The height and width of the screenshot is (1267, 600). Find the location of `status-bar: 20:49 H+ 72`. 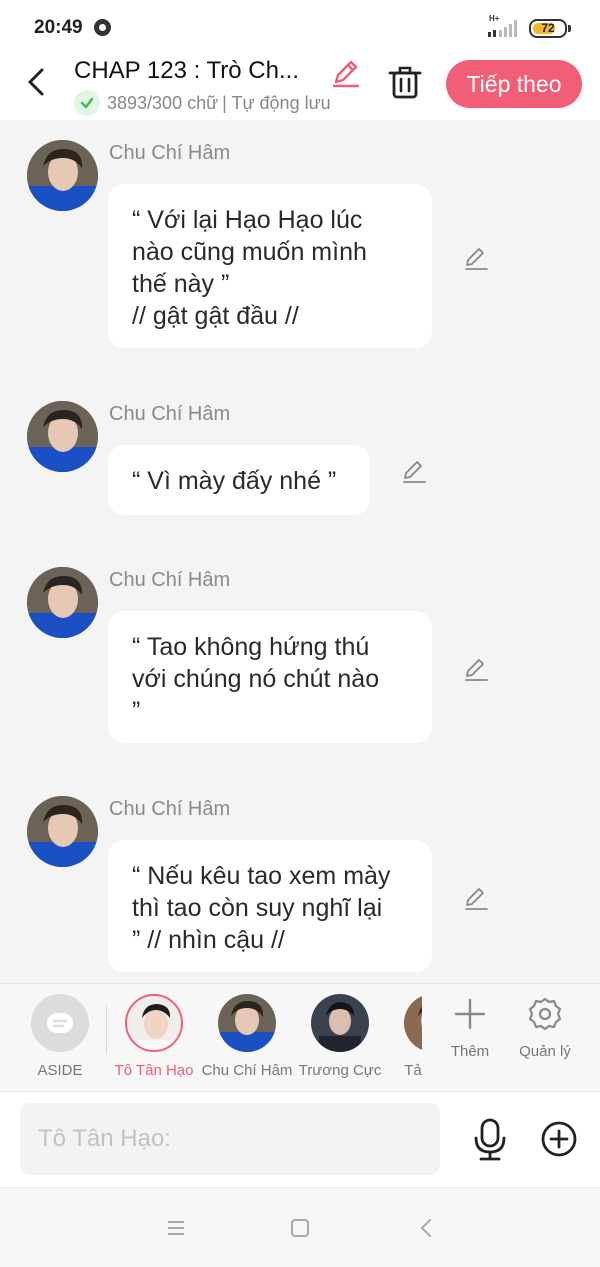

status-bar: 20:49 H+ 72 is located at coordinates (300, 28).